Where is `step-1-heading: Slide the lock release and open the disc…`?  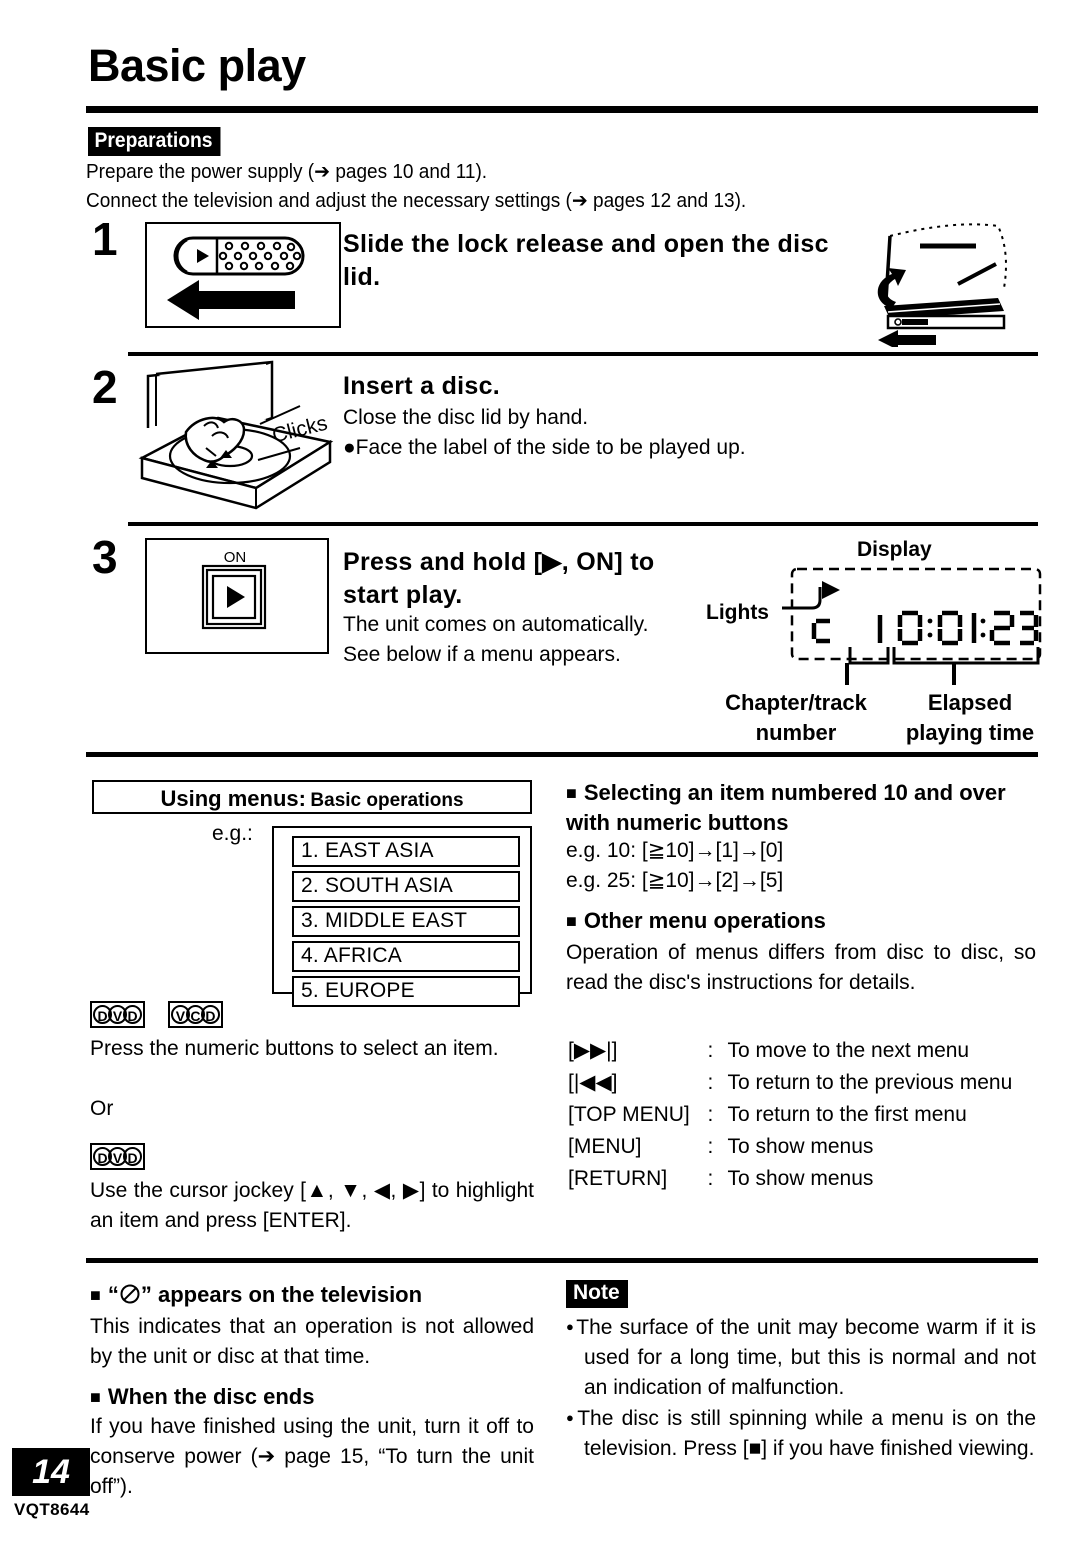
step-1-heading: Slide the lock release and open the disc… is located at coordinates (586, 260).